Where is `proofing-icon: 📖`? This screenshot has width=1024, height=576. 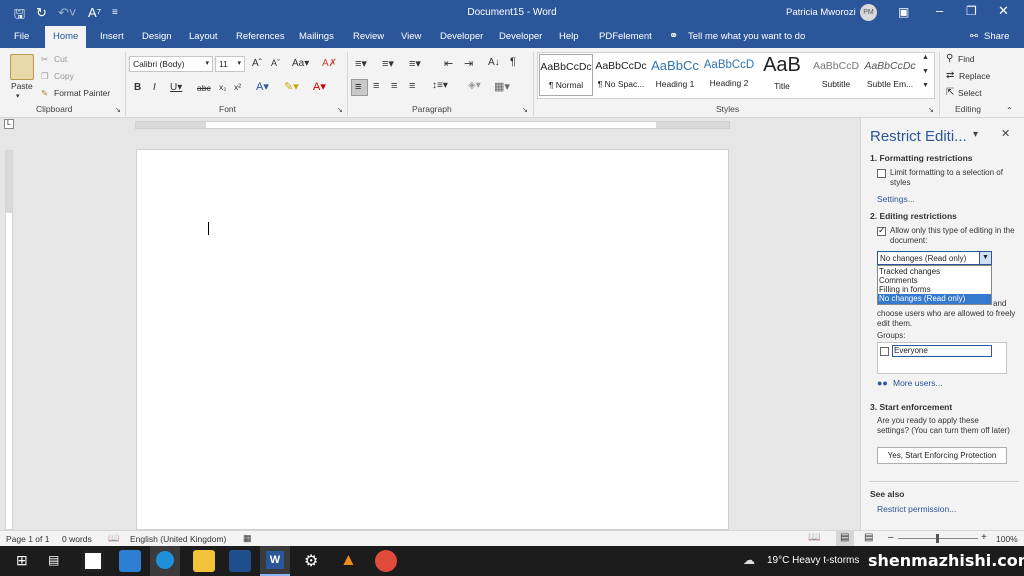 proofing-icon: 📖 is located at coordinates (113, 538).